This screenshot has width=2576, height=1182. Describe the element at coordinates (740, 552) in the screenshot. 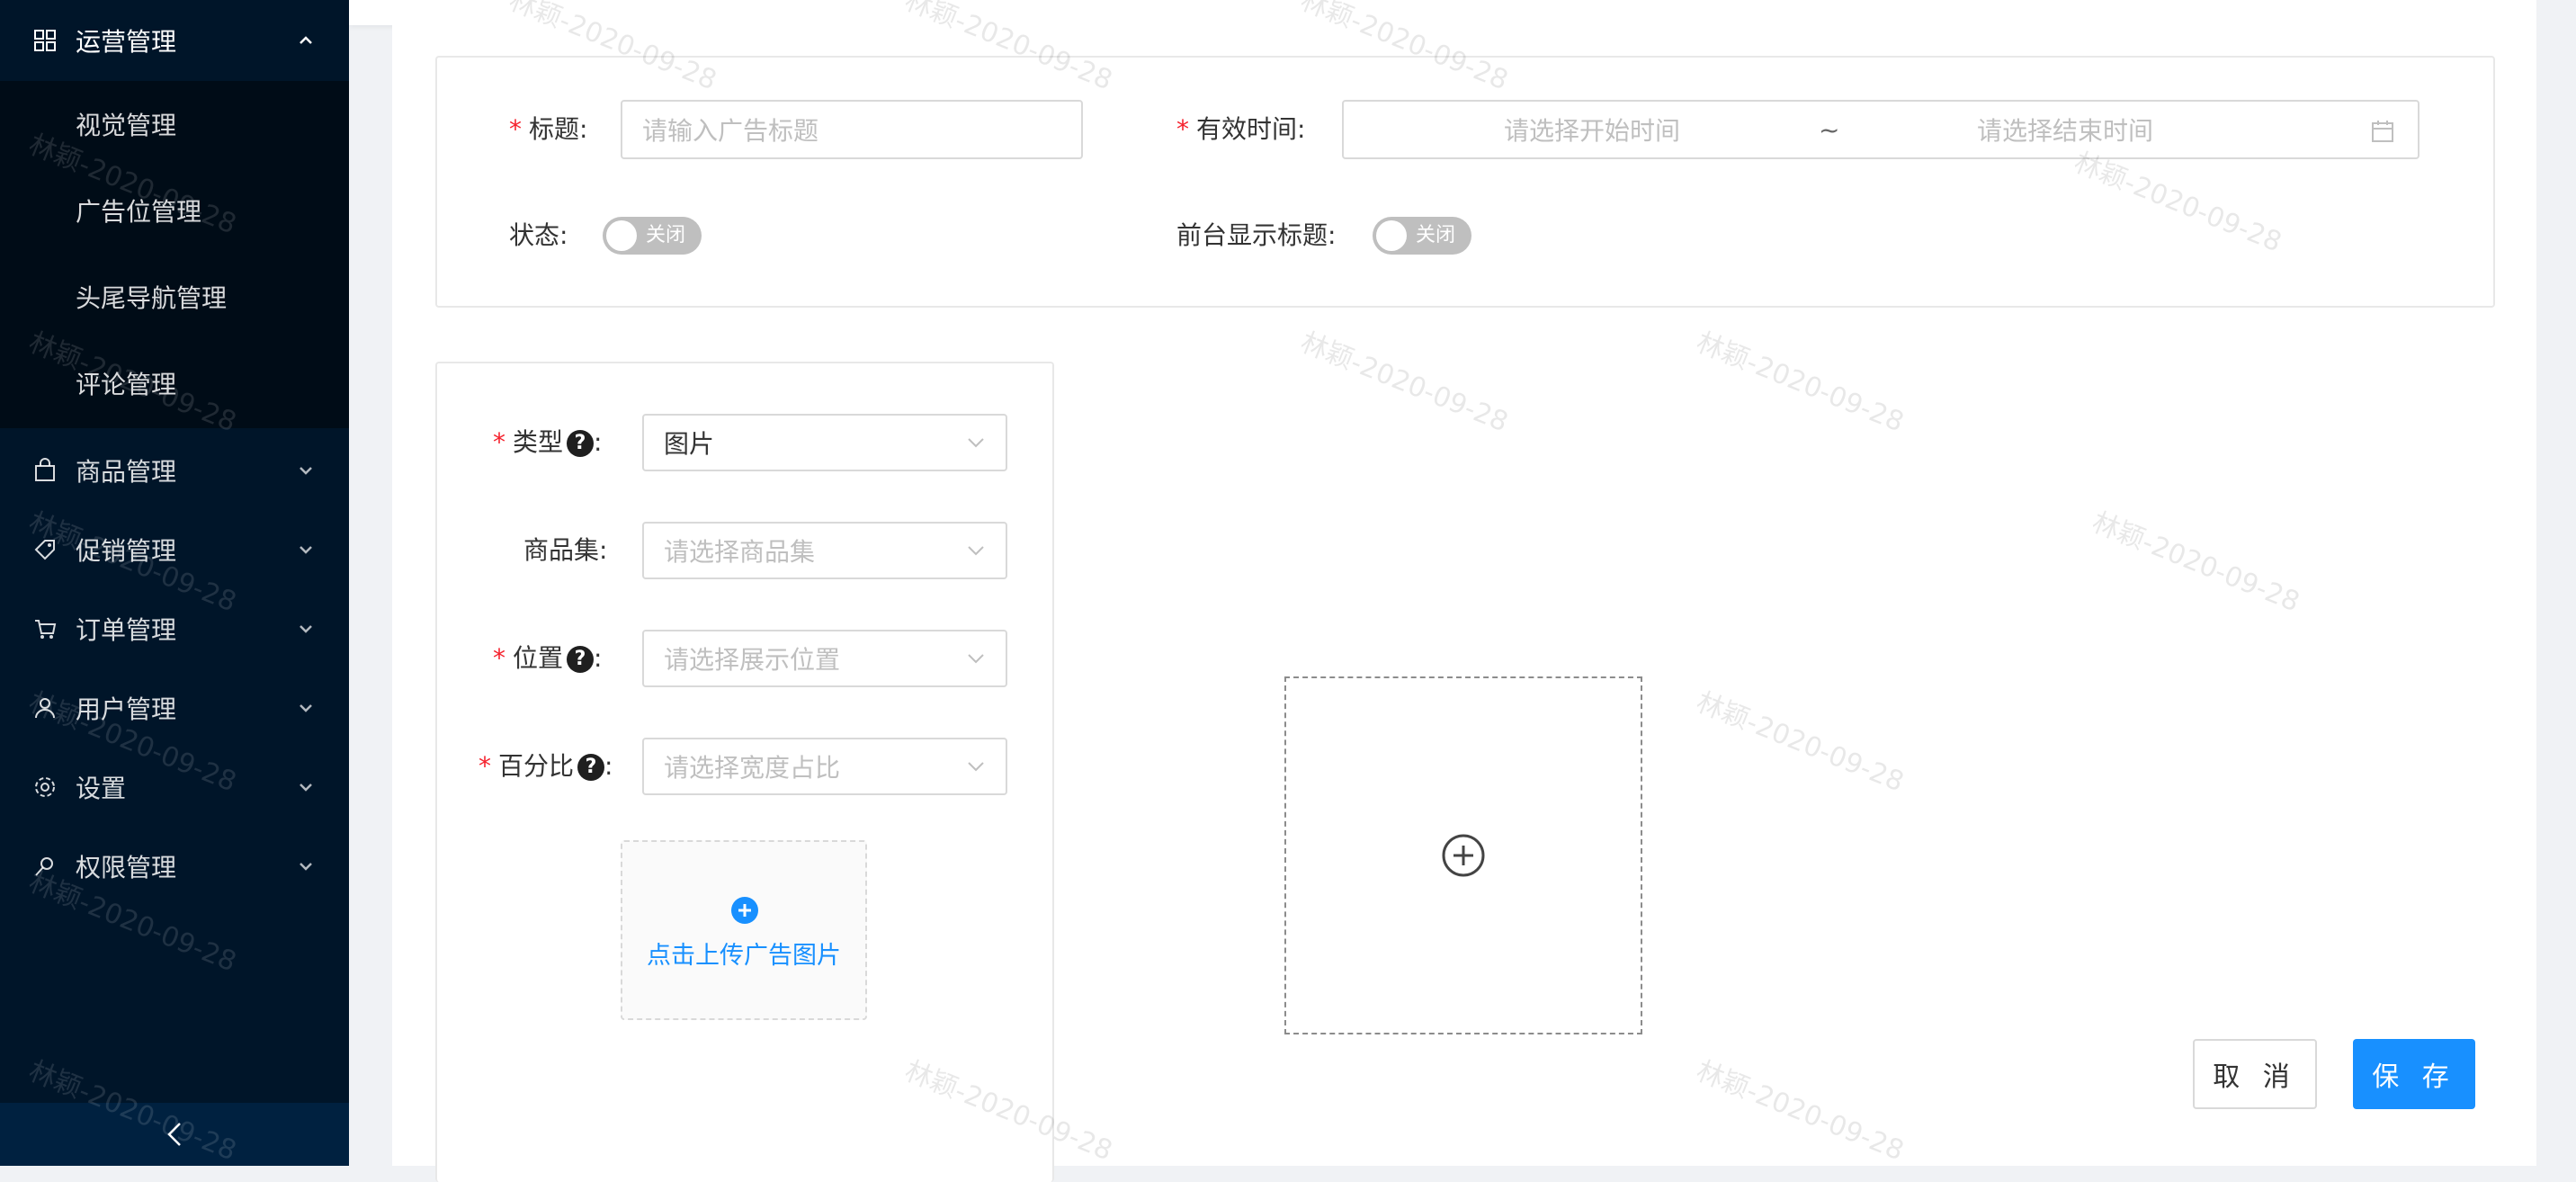

I see `product-set-placeholder: 请选择商品集` at that location.